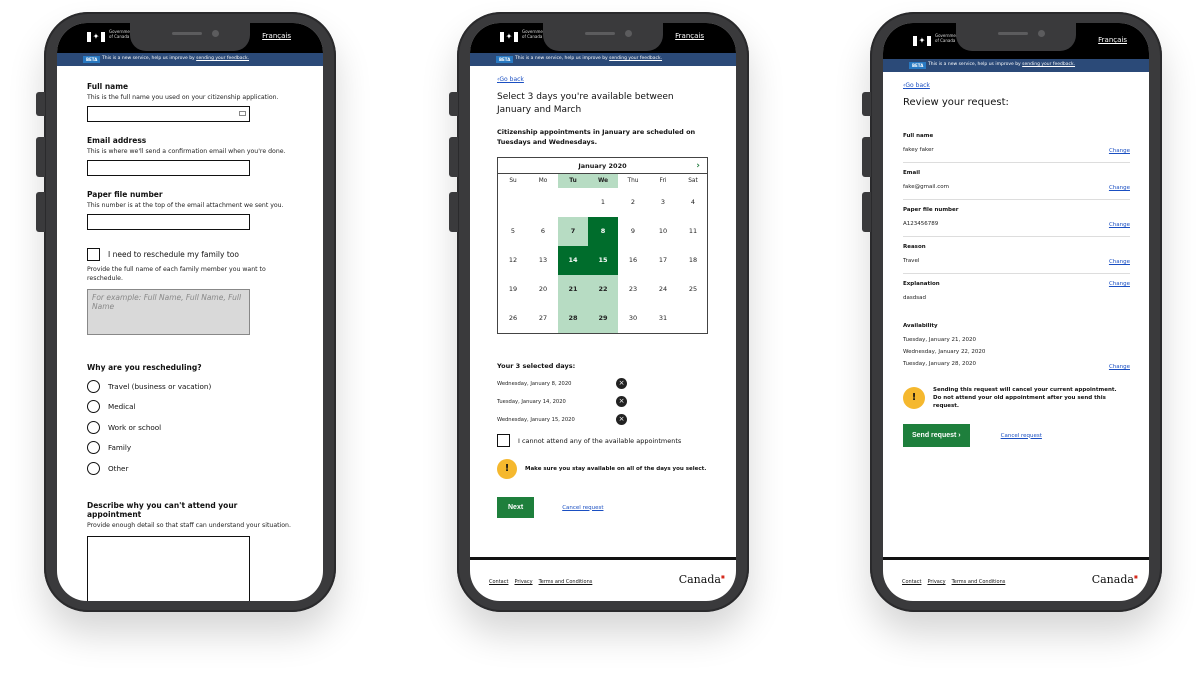  Describe the element at coordinates (603, 260) in the screenshot. I see `calendar-day: 15` at that location.